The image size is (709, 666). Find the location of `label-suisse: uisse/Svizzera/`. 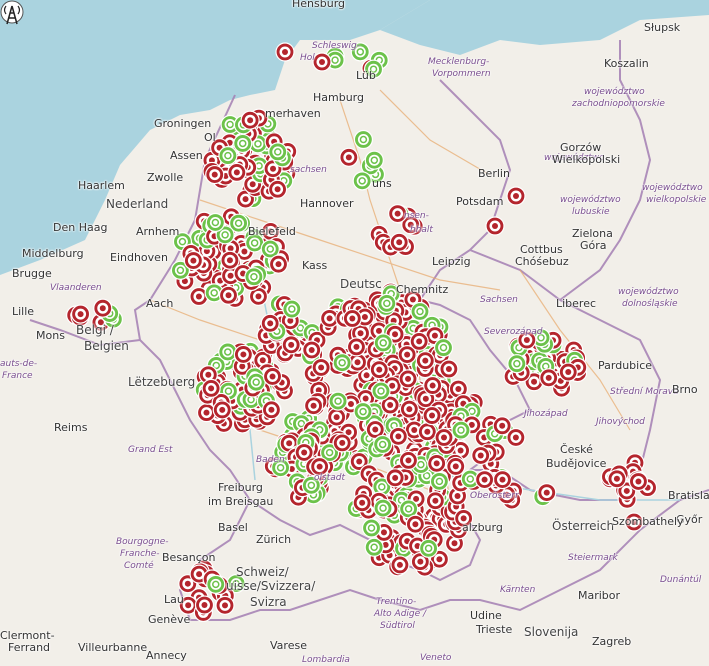

label-suisse: uisse/Svizzera/ is located at coordinates (271, 586).